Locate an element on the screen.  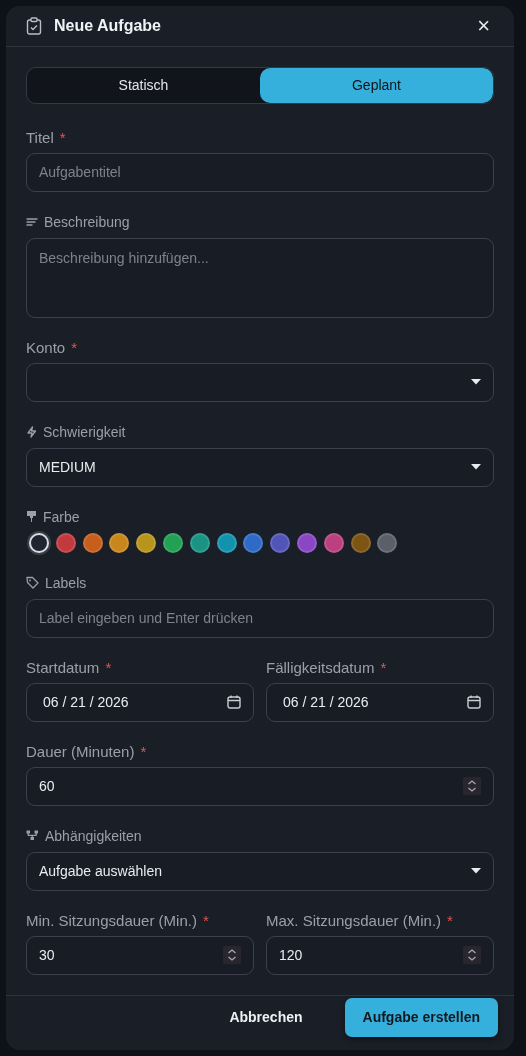
mode-tab: Geplant is located at coordinates (376, 85).